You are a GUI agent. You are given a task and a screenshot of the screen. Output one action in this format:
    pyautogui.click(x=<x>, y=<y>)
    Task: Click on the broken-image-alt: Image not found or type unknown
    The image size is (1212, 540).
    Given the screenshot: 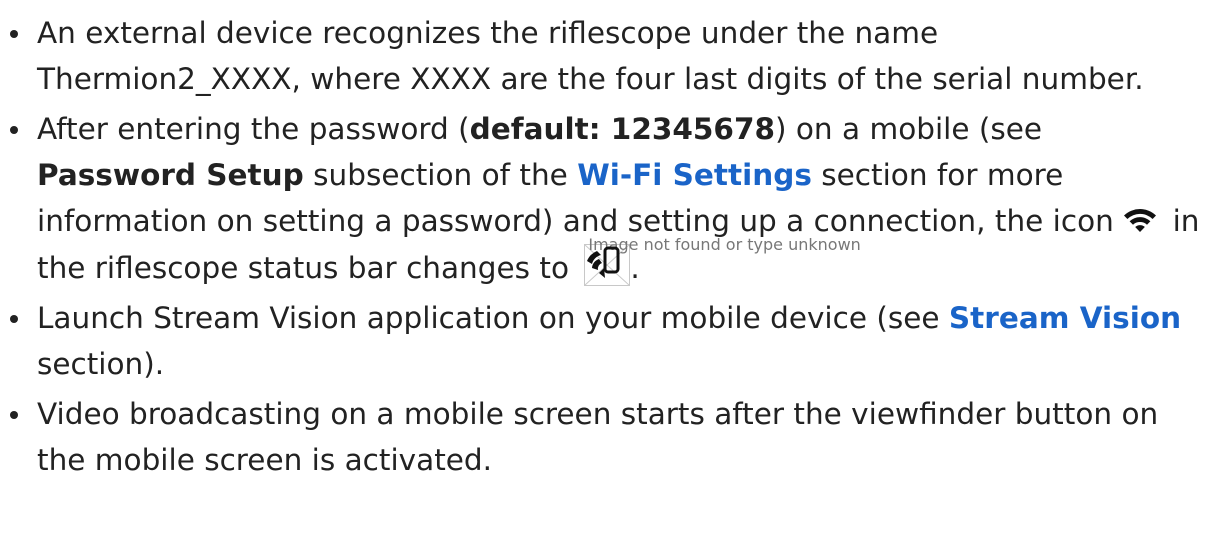 What is the action you would take?
    pyautogui.click(x=724, y=244)
    